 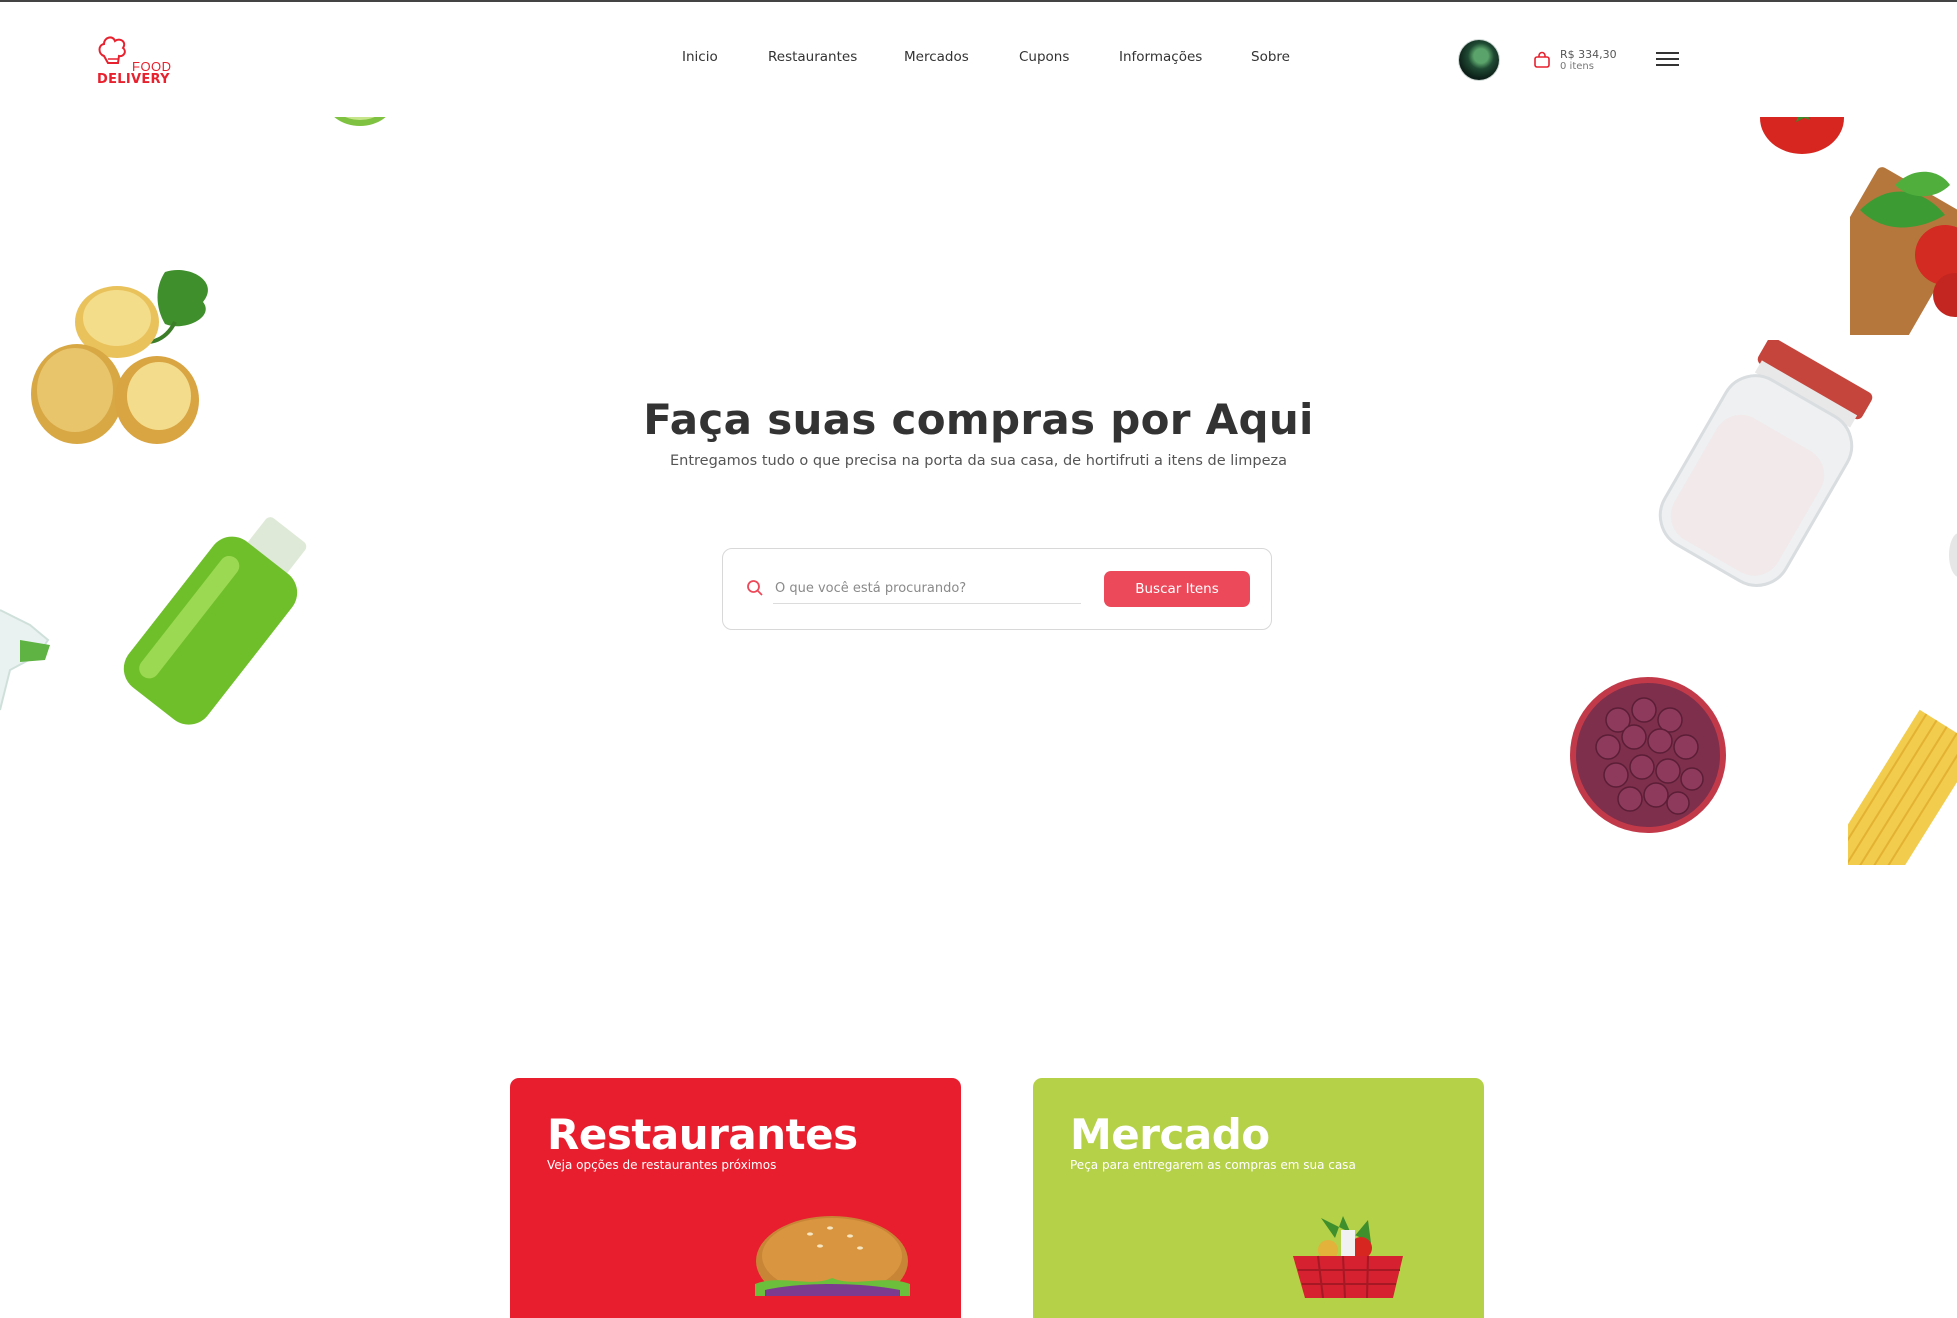 What do you see at coordinates (927, 588) in the screenshot?
I see `search-input` at bounding box center [927, 588].